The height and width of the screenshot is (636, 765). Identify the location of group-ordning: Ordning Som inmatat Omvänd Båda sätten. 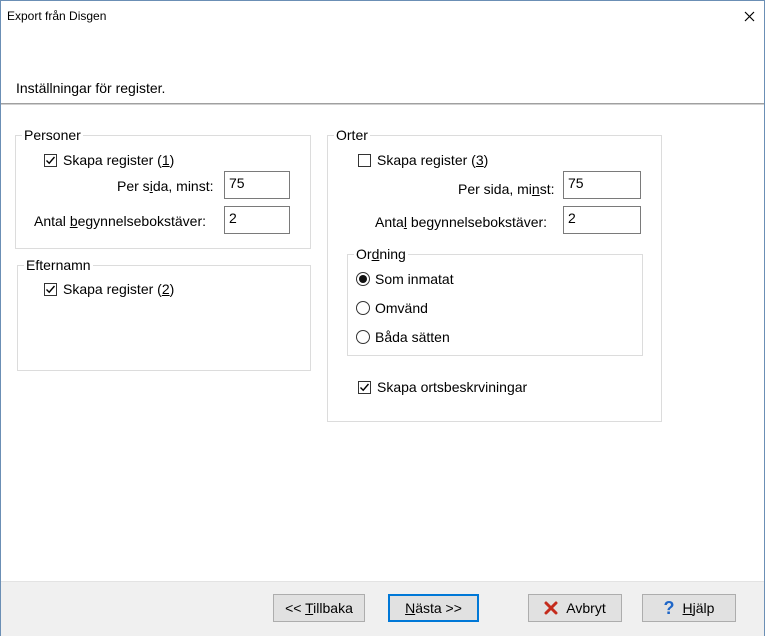
(495, 301).